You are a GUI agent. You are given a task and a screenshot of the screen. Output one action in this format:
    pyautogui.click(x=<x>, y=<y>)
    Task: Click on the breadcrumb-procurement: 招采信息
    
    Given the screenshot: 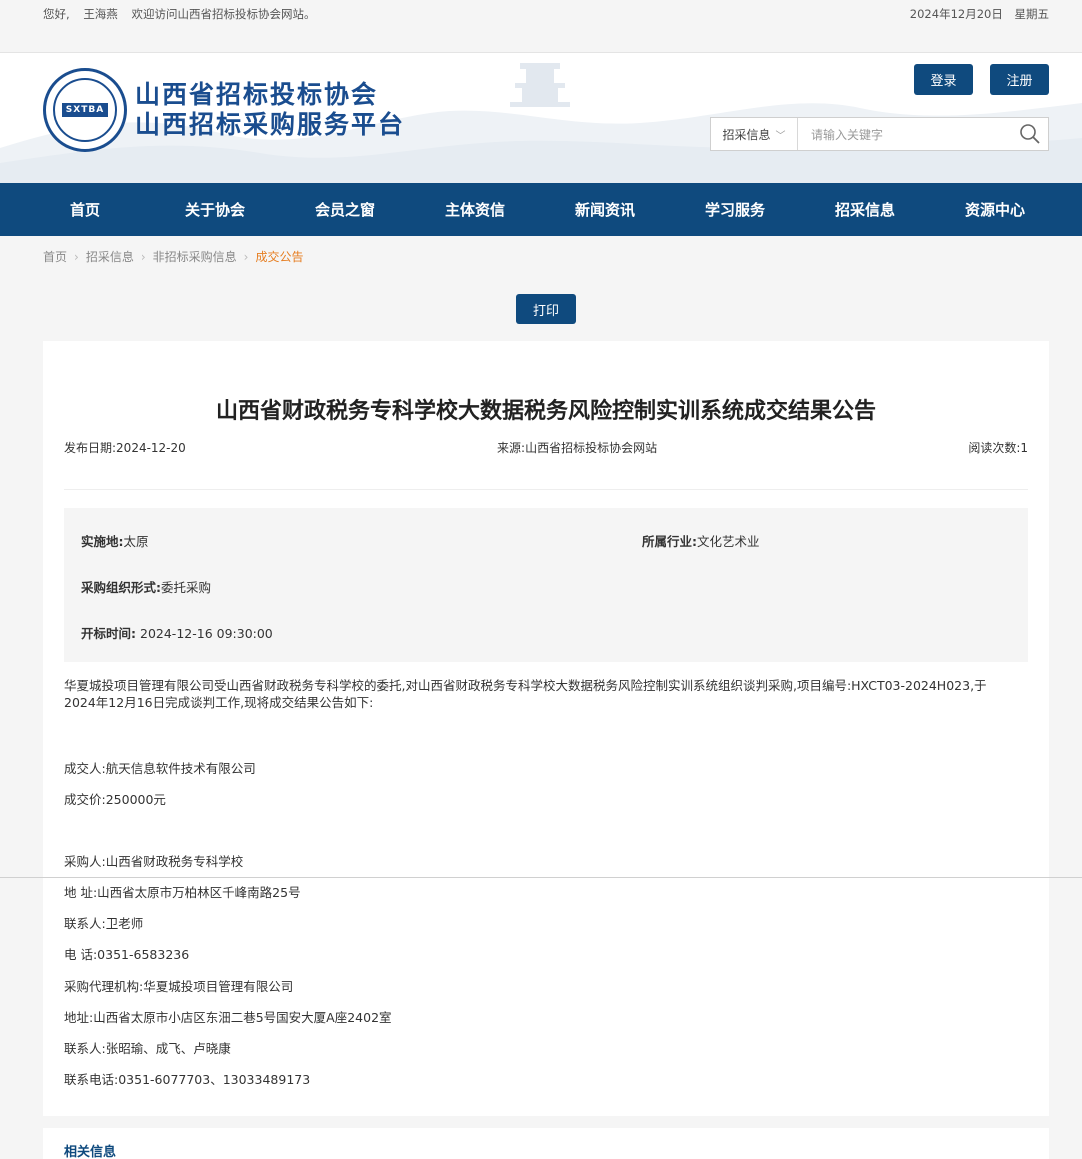 What is the action you would take?
    pyautogui.click(x=110, y=256)
    